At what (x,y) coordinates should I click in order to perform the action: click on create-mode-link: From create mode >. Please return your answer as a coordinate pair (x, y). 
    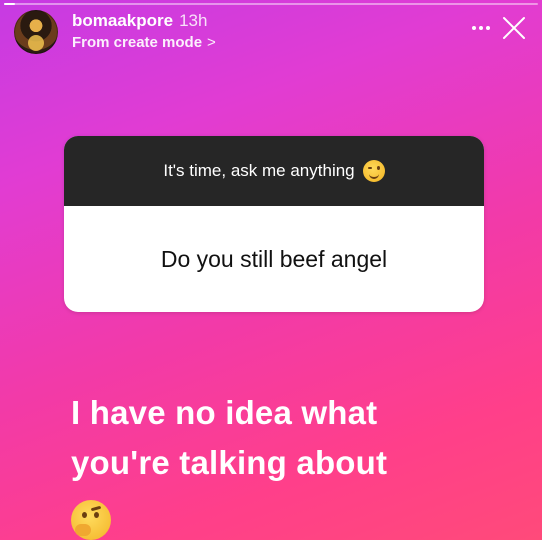
    Looking at the image, I should click on (144, 42).